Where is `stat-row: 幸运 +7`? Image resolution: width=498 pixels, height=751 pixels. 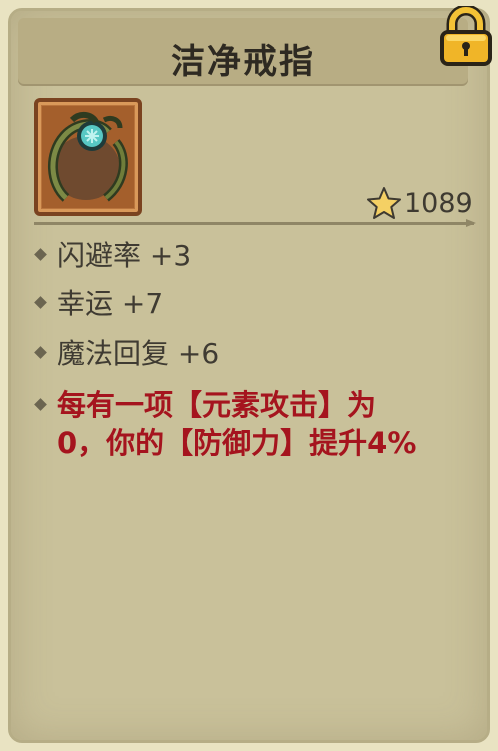
stat-row: 幸运 +7 is located at coordinates (98, 304).